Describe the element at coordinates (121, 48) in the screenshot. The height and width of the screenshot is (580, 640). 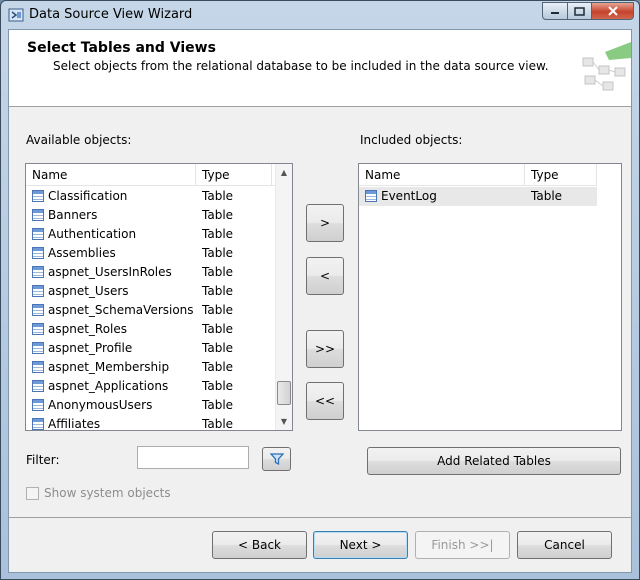
I see `page-title: Select Tables and Views` at that location.